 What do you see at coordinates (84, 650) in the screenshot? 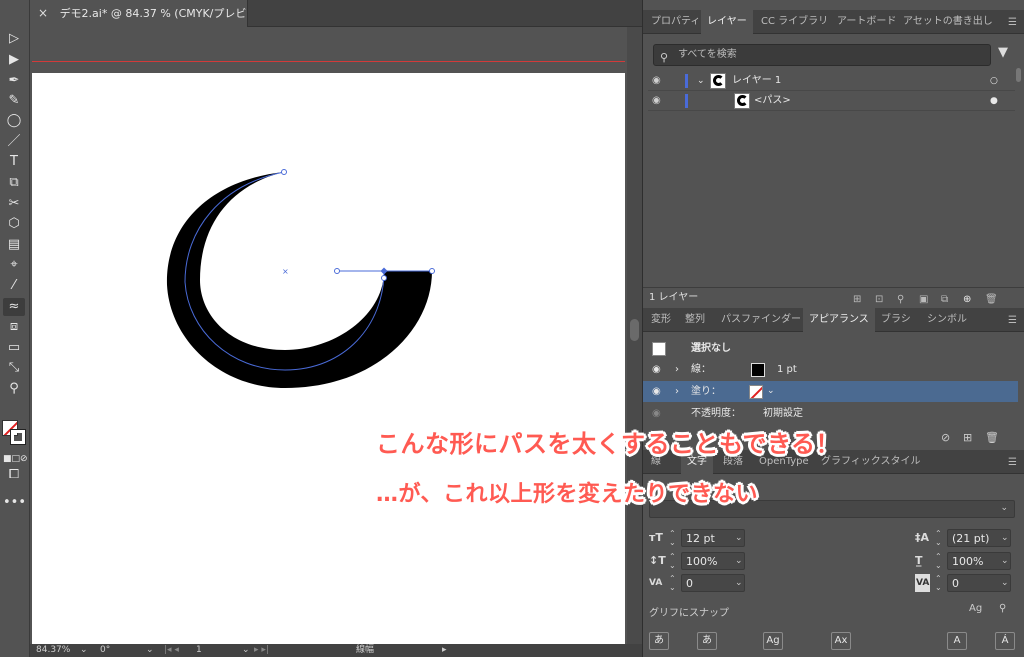
I see `zoom-dropdown-icon: ⌄` at bounding box center [84, 650].